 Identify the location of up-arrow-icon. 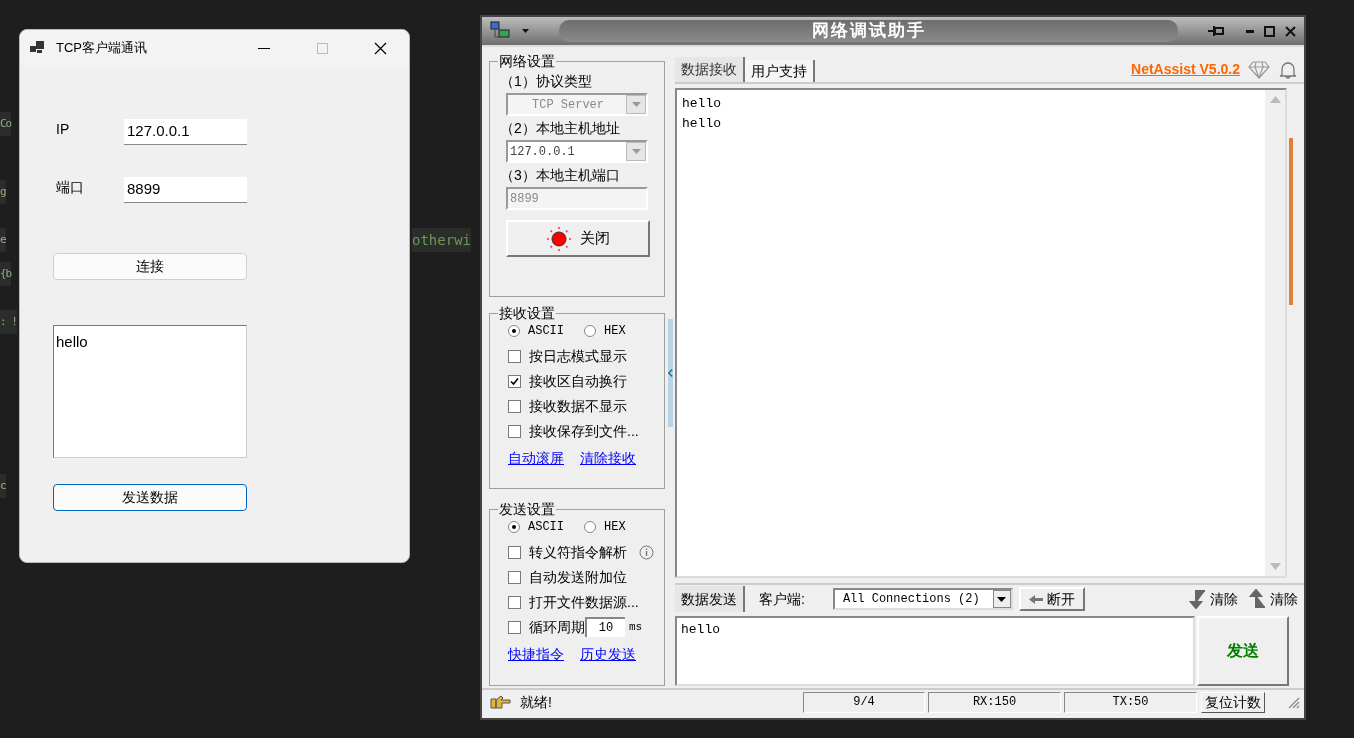
(1257, 599).